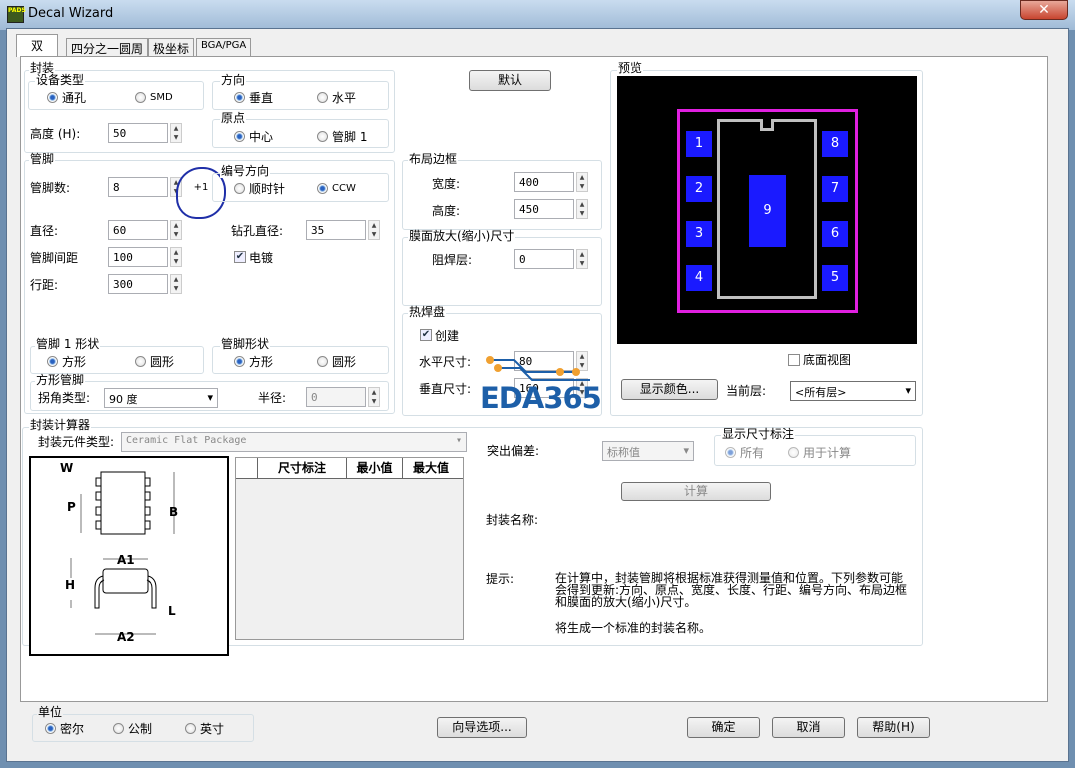 This screenshot has height=768, width=1075. What do you see at coordinates (161, 398) in the screenshot?
I see `corner-type-select: 90 度 ▾` at bounding box center [161, 398].